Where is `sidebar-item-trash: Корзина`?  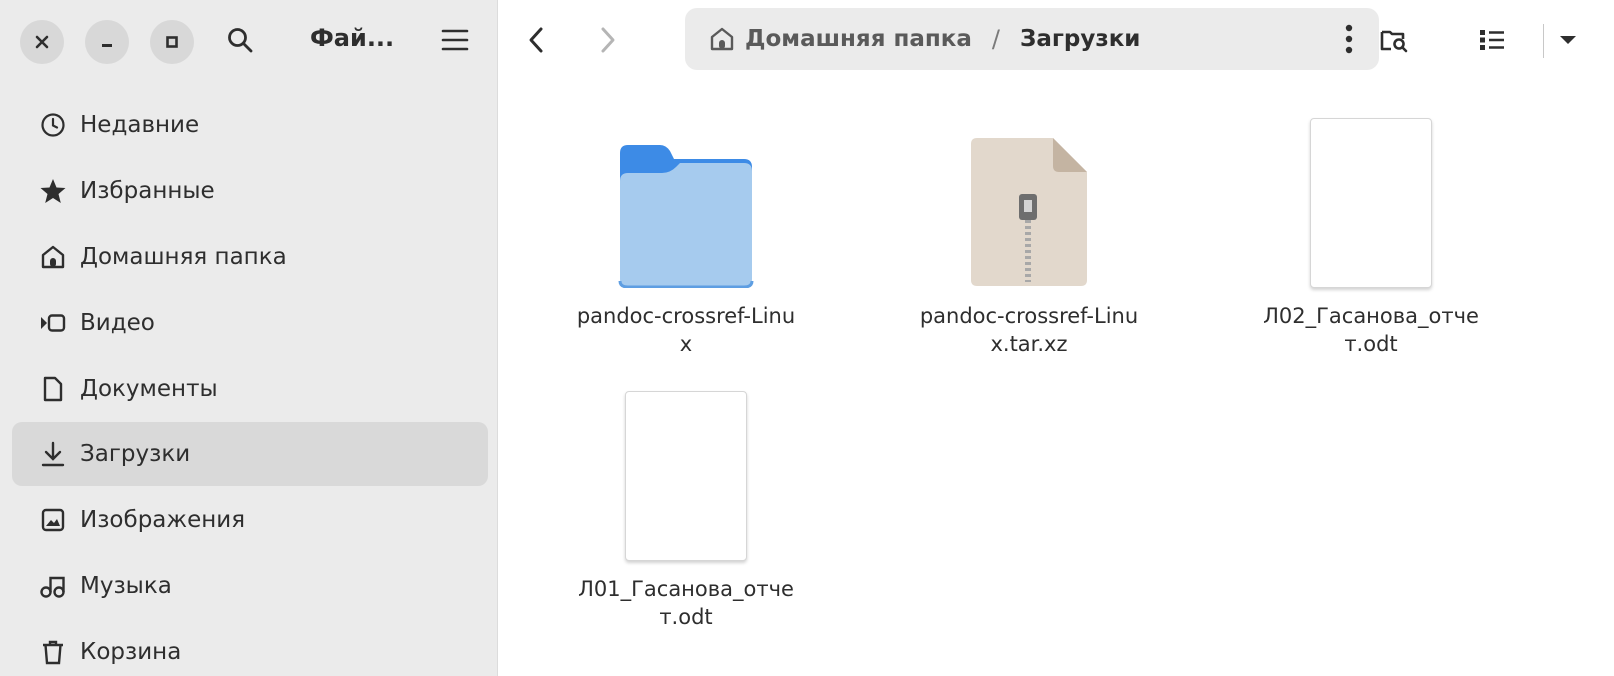 sidebar-item-trash: Корзина is located at coordinates (250, 648).